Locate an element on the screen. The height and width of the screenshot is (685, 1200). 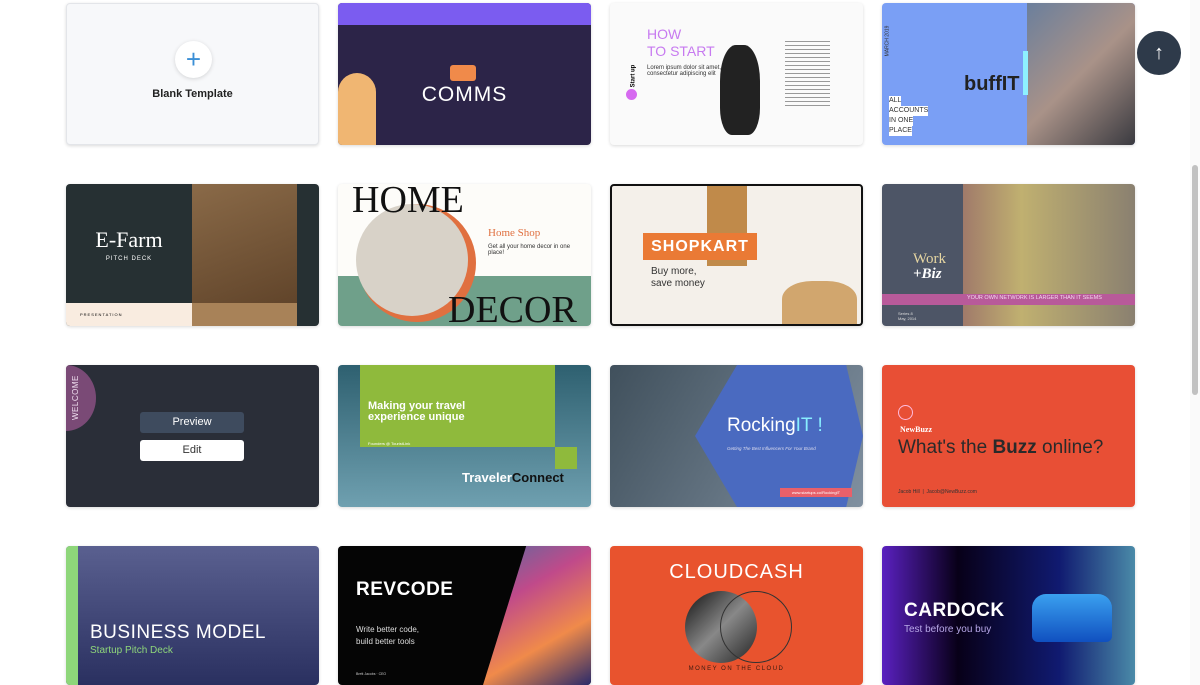
template-card-cloudcash: CLOUDCASH MONEY ON THE CLOUD is located at coordinates (736, 615).